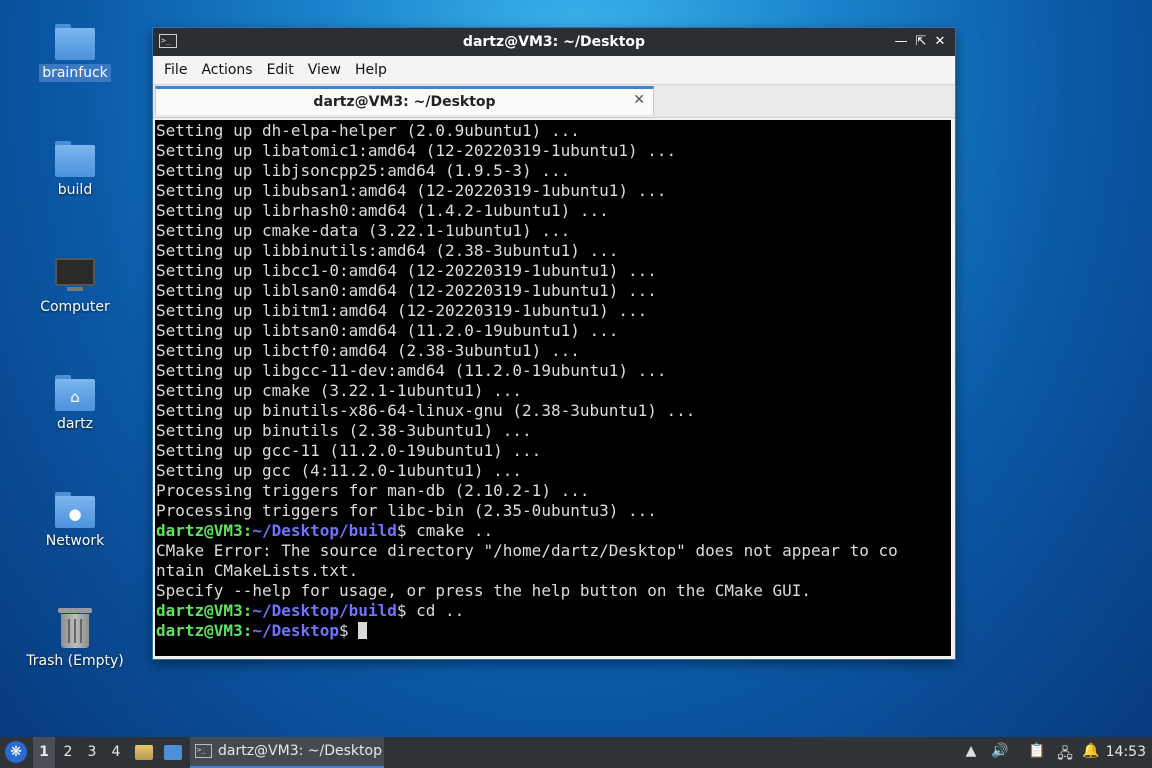 The height and width of the screenshot is (768, 1152). I want to click on desktop-icon-network: ● Network, so click(75, 521).